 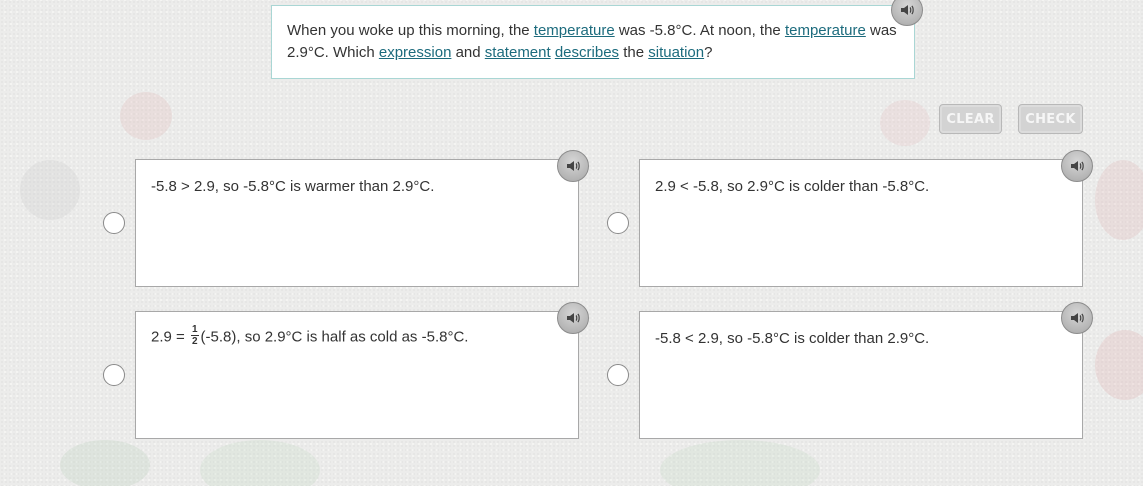 What do you see at coordinates (676, 52) in the screenshot?
I see `glossary-link-situation: situation` at bounding box center [676, 52].